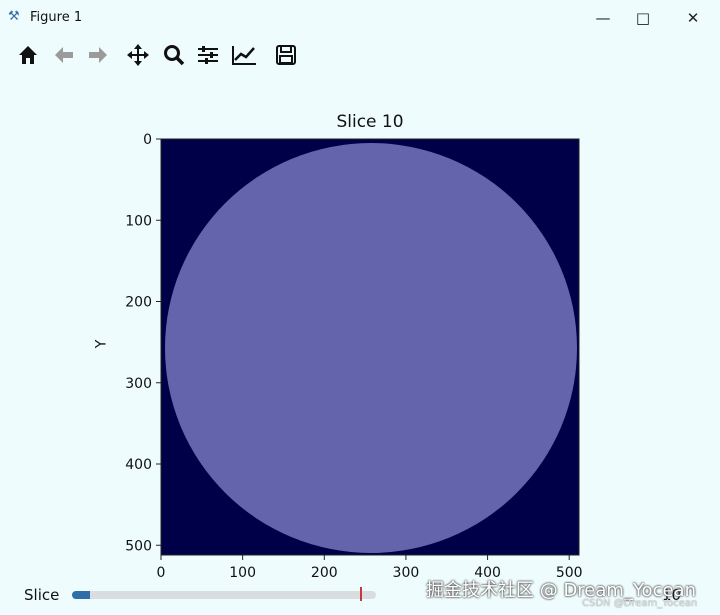 The width and height of the screenshot is (720, 615). I want to click on navigation-toolbar, so click(360, 55).